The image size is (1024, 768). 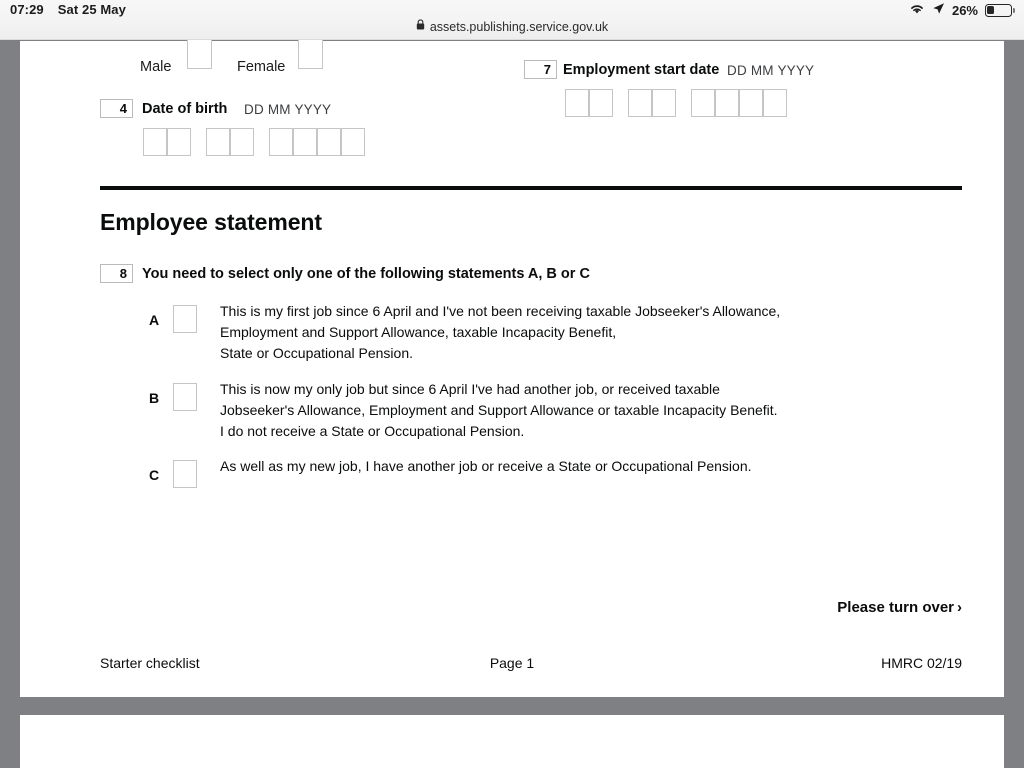 What do you see at coordinates (959, 607) in the screenshot?
I see `chevron-right-icon: ›` at bounding box center [959, 607].